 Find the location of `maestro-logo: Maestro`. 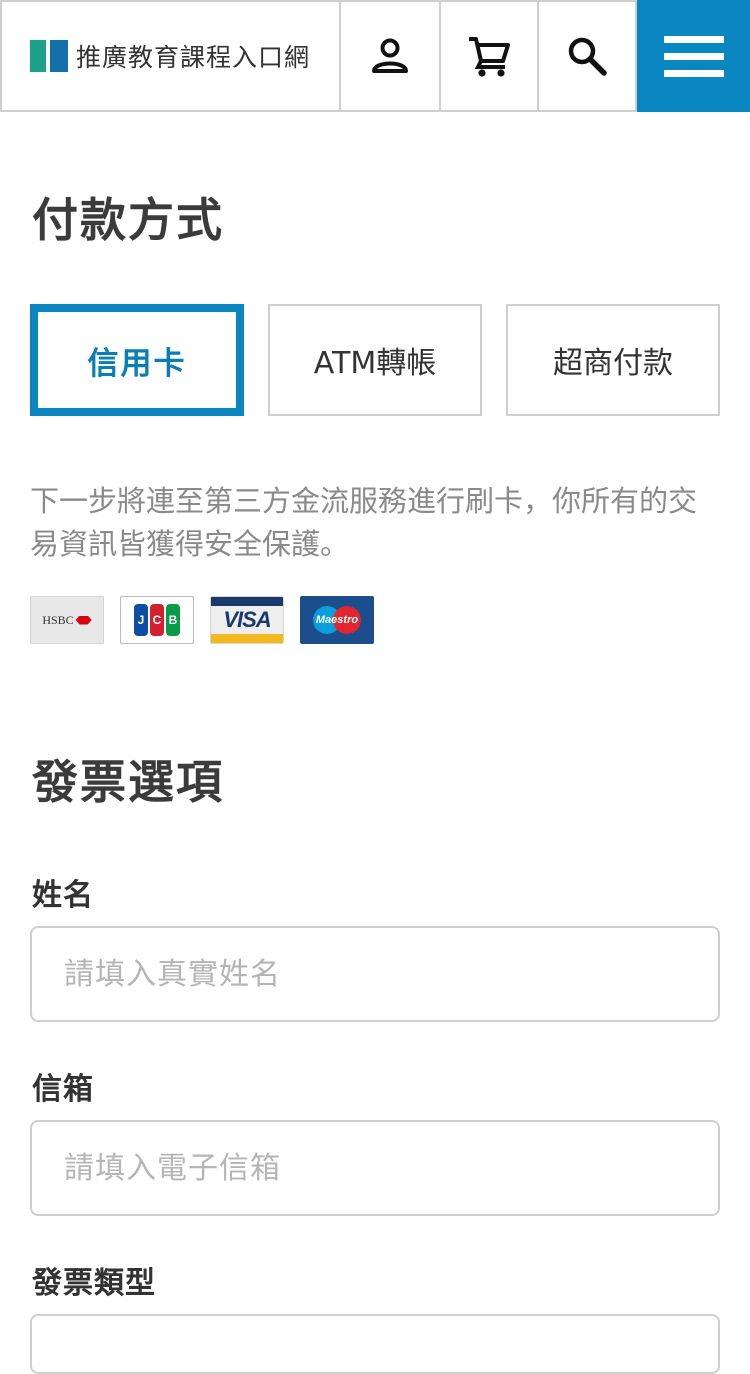

maestro-logo: Maestro is located at coordinates (337, 620).